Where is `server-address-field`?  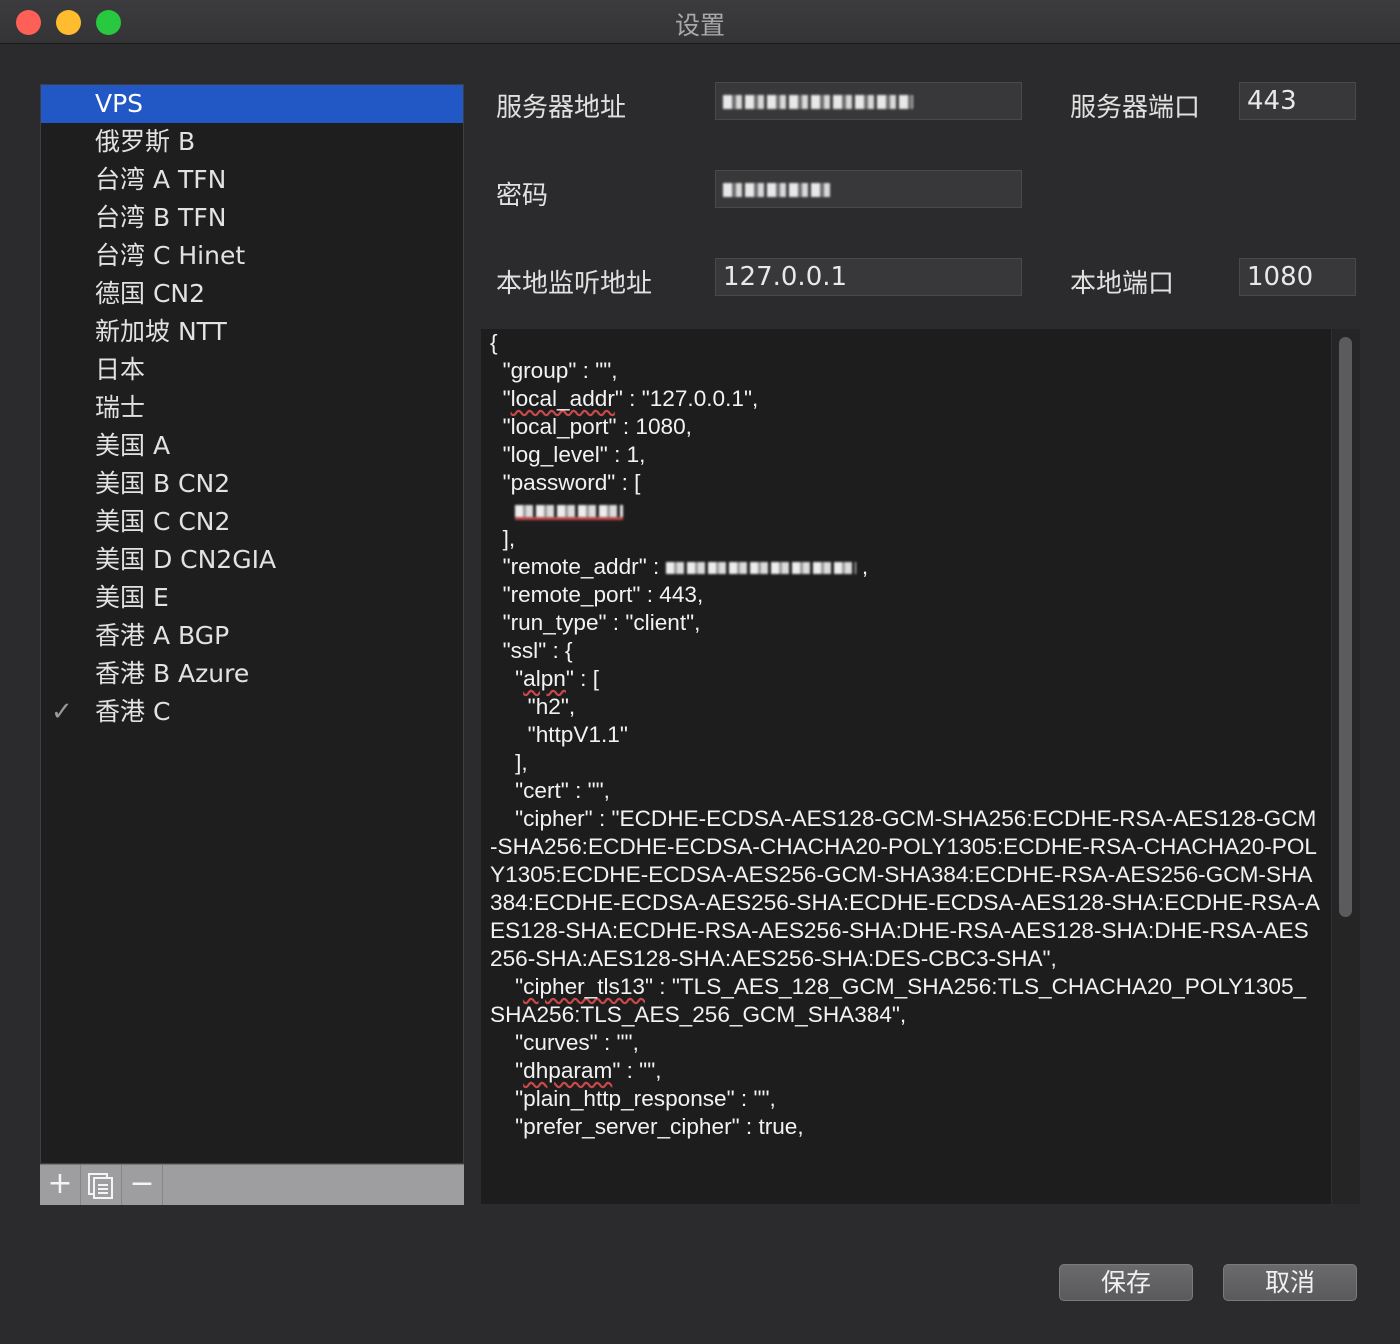 server-address-field is located at coordinates (868, 101).